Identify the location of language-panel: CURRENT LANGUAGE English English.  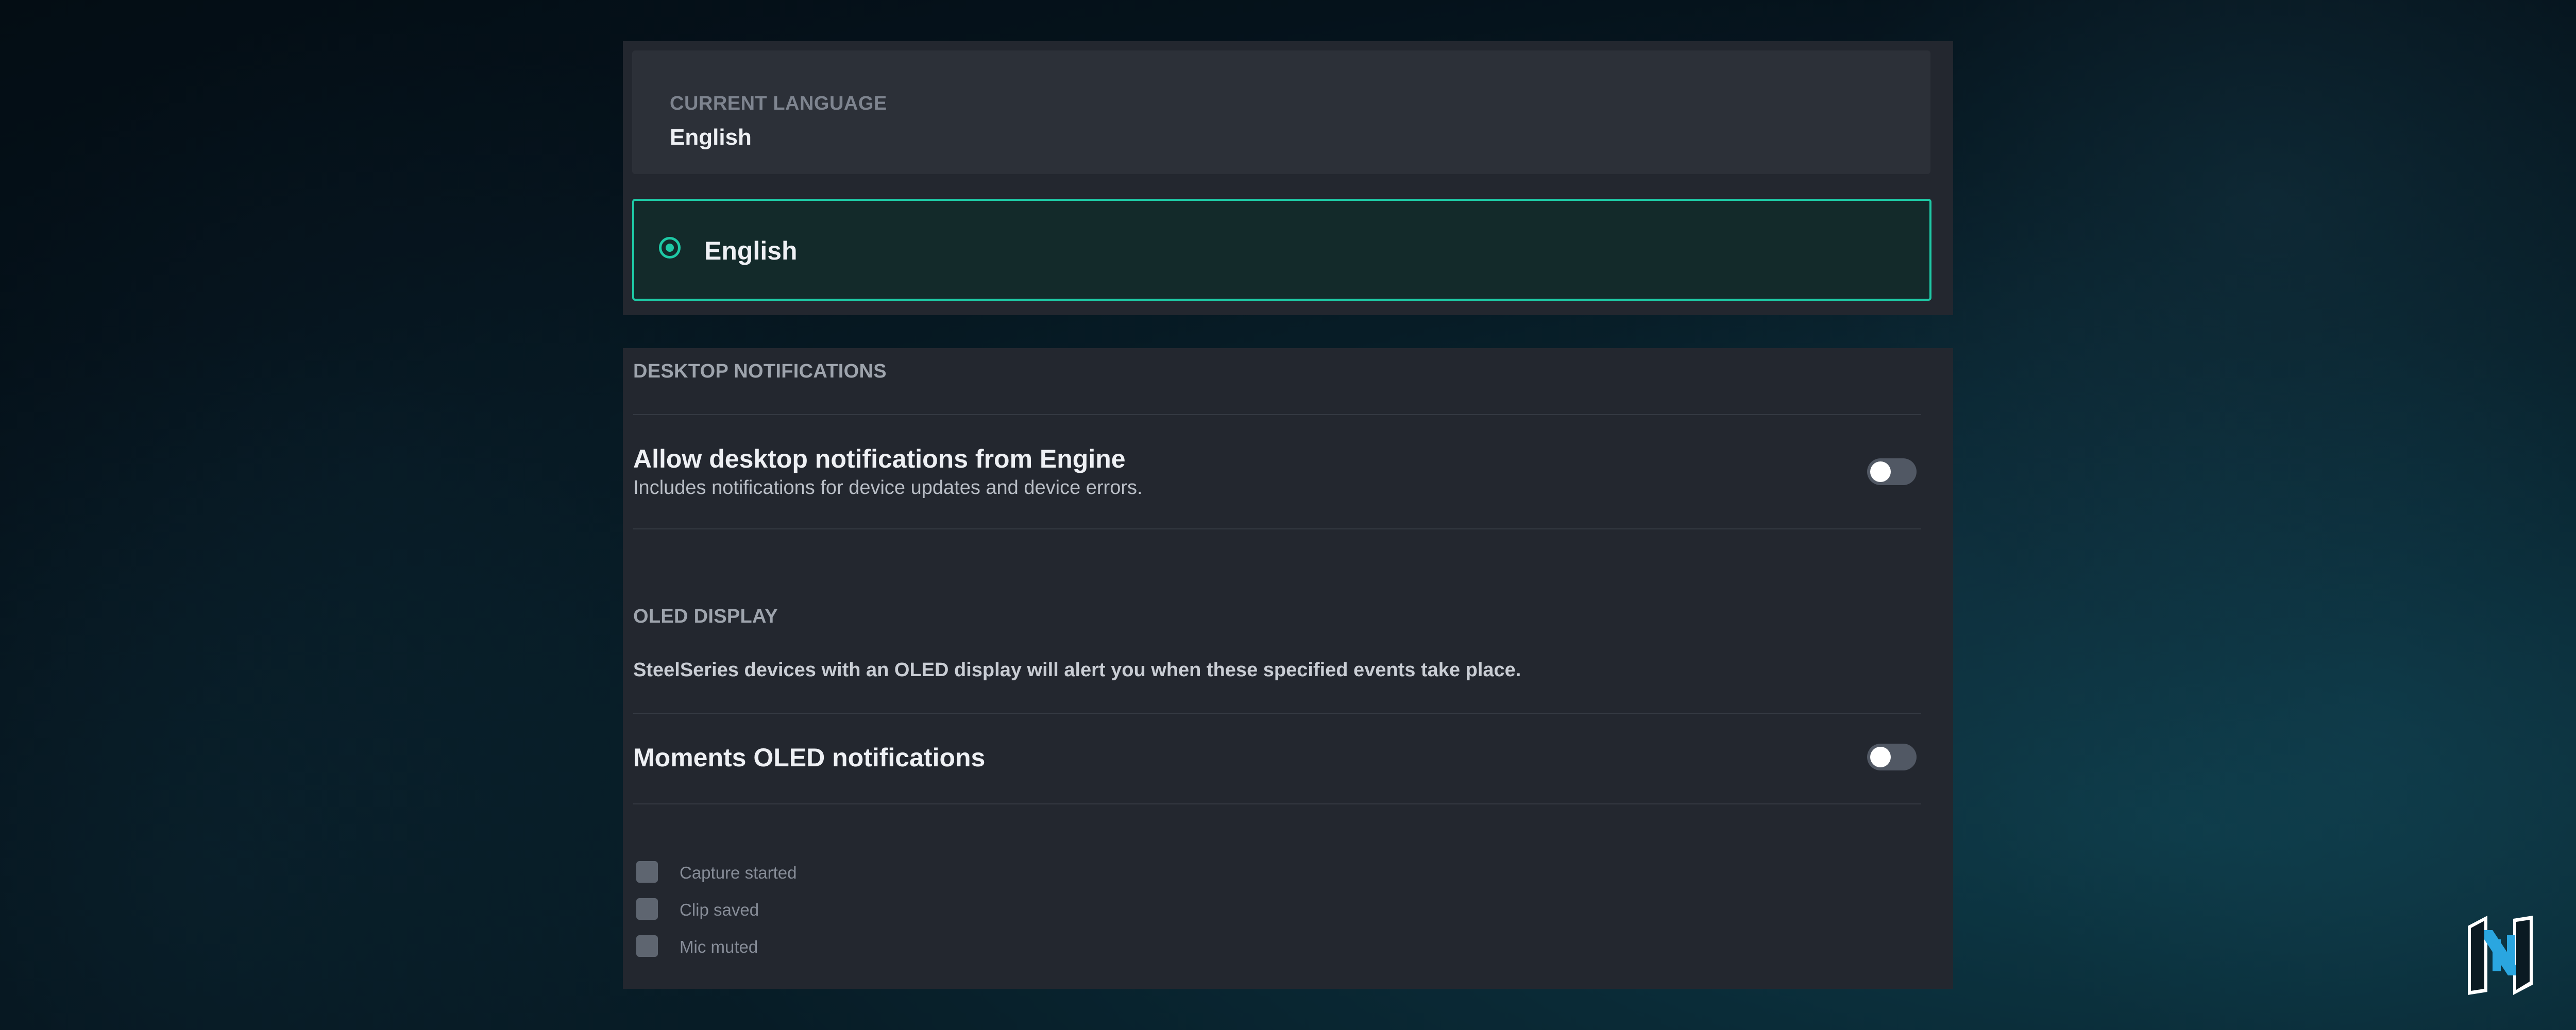
(1288, 178).